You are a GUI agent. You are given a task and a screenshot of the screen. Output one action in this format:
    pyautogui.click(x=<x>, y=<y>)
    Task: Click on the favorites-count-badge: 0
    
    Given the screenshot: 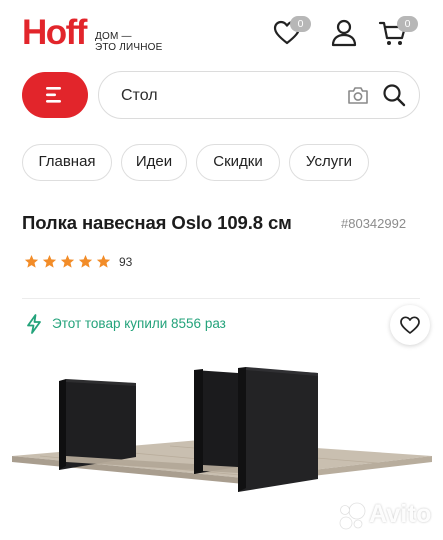 What is the action you would take?
    pyautogui.click(x=300, y=24)
    